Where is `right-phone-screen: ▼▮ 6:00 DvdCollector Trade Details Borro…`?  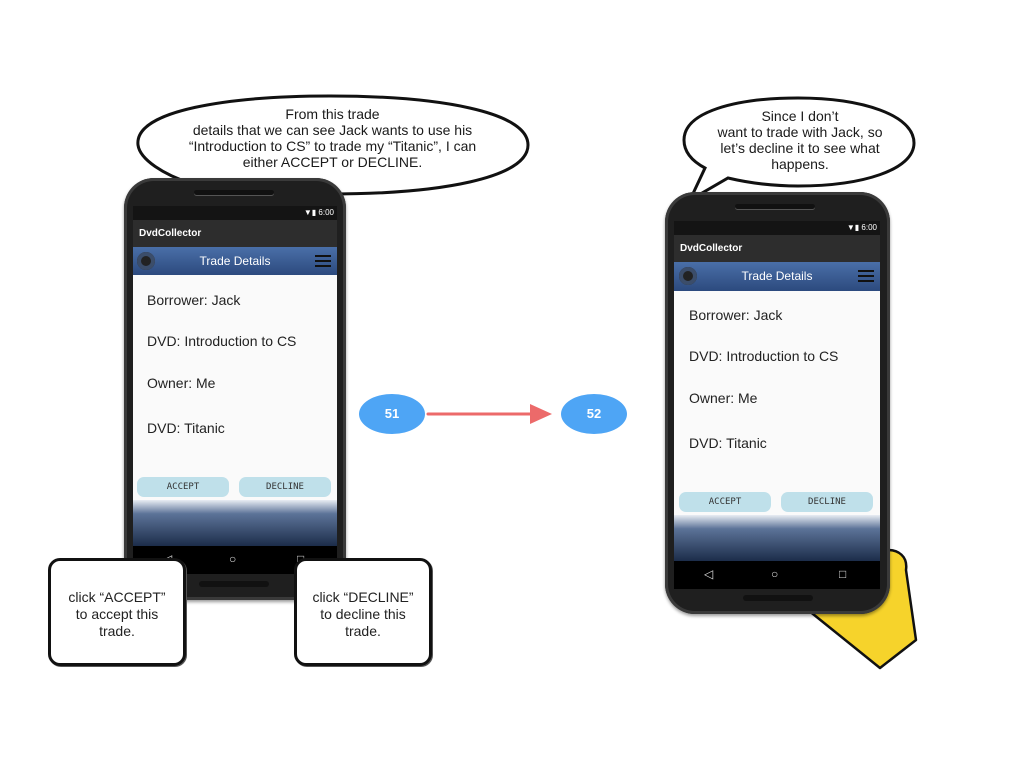
right-phone-screen: ▼▮ 6:00 DvdCollector Trade Details Borro… is located at coordinates (777, 405).